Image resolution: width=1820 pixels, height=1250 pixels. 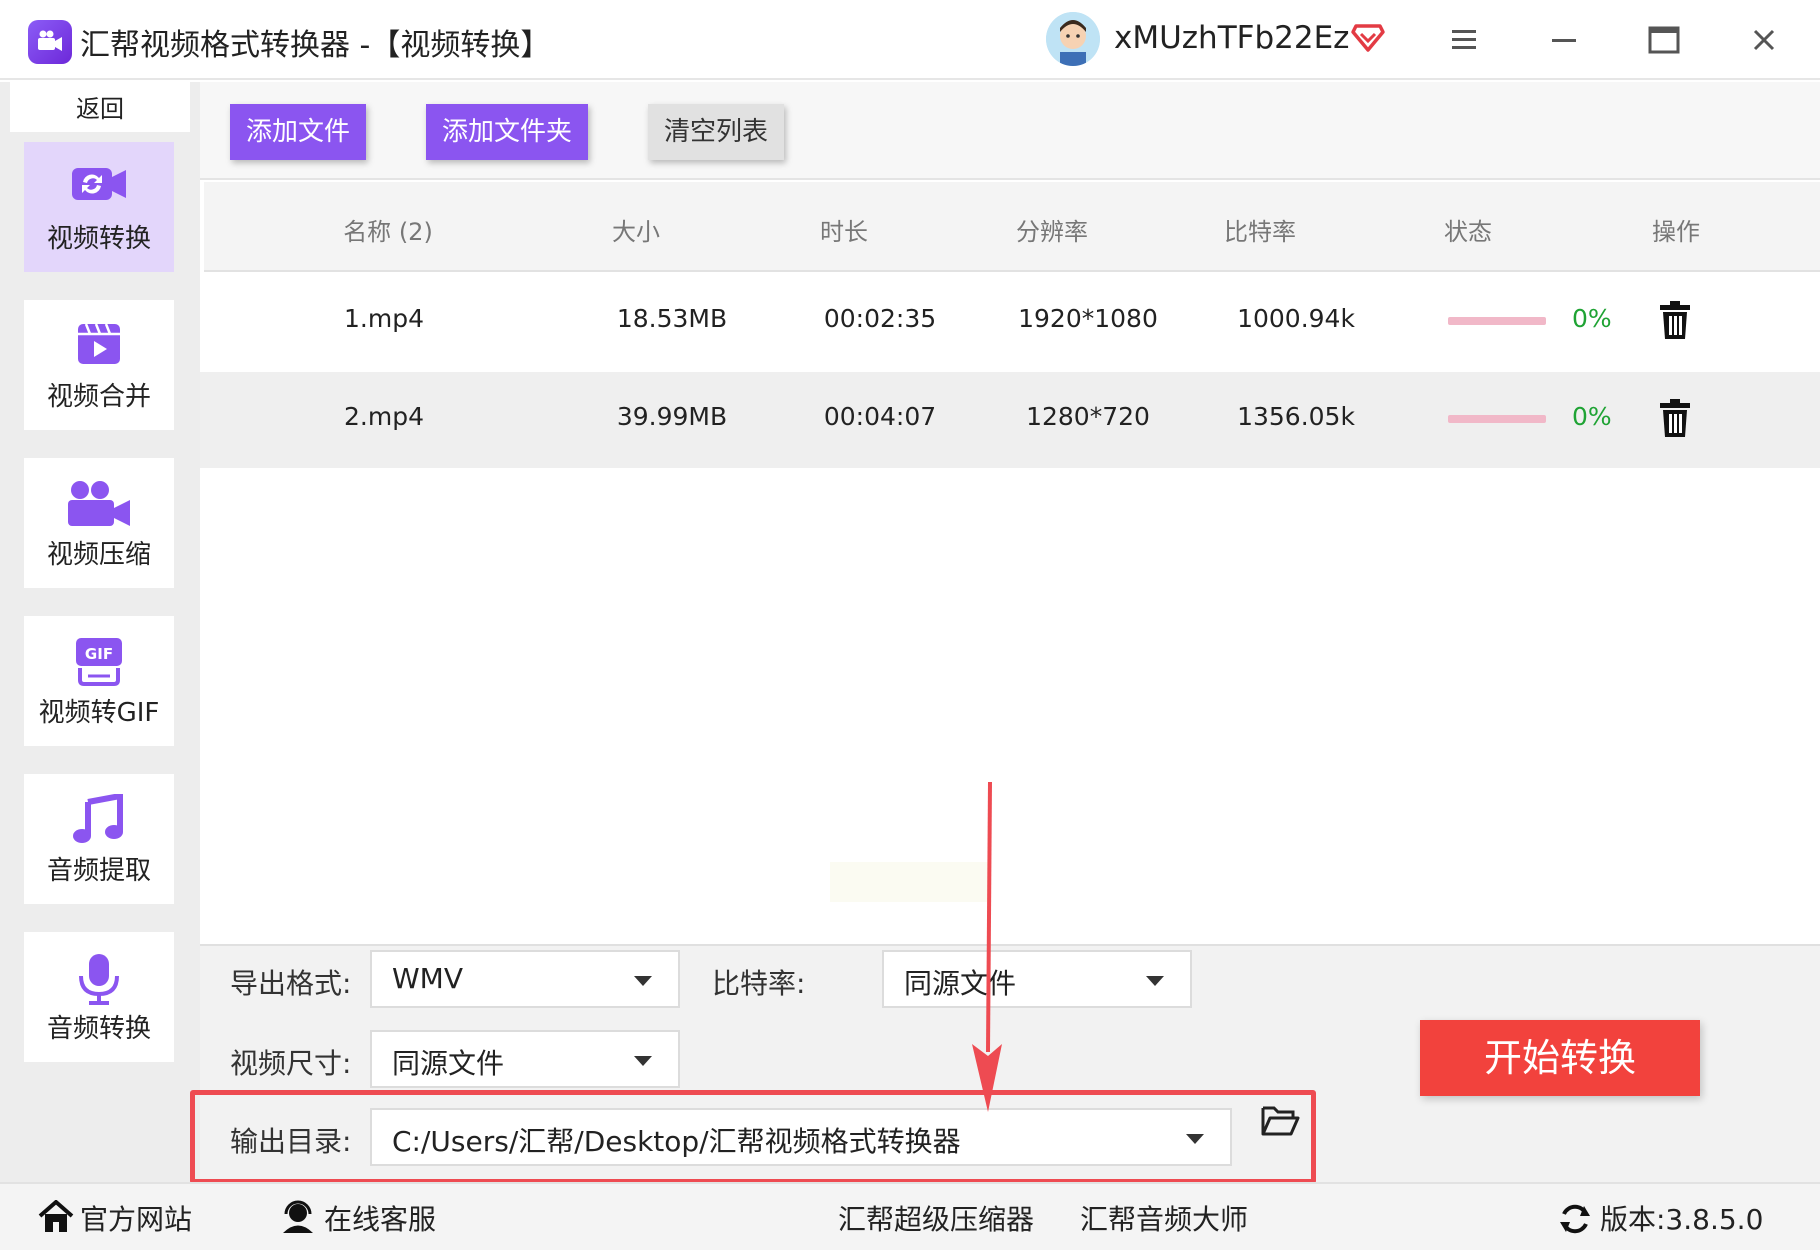 I want to click on footer: 官方网站 在线客服 汇帮超级压缩器 汇帮音频大师 版本:3.8.5.0, so click(x=910, y=1216).